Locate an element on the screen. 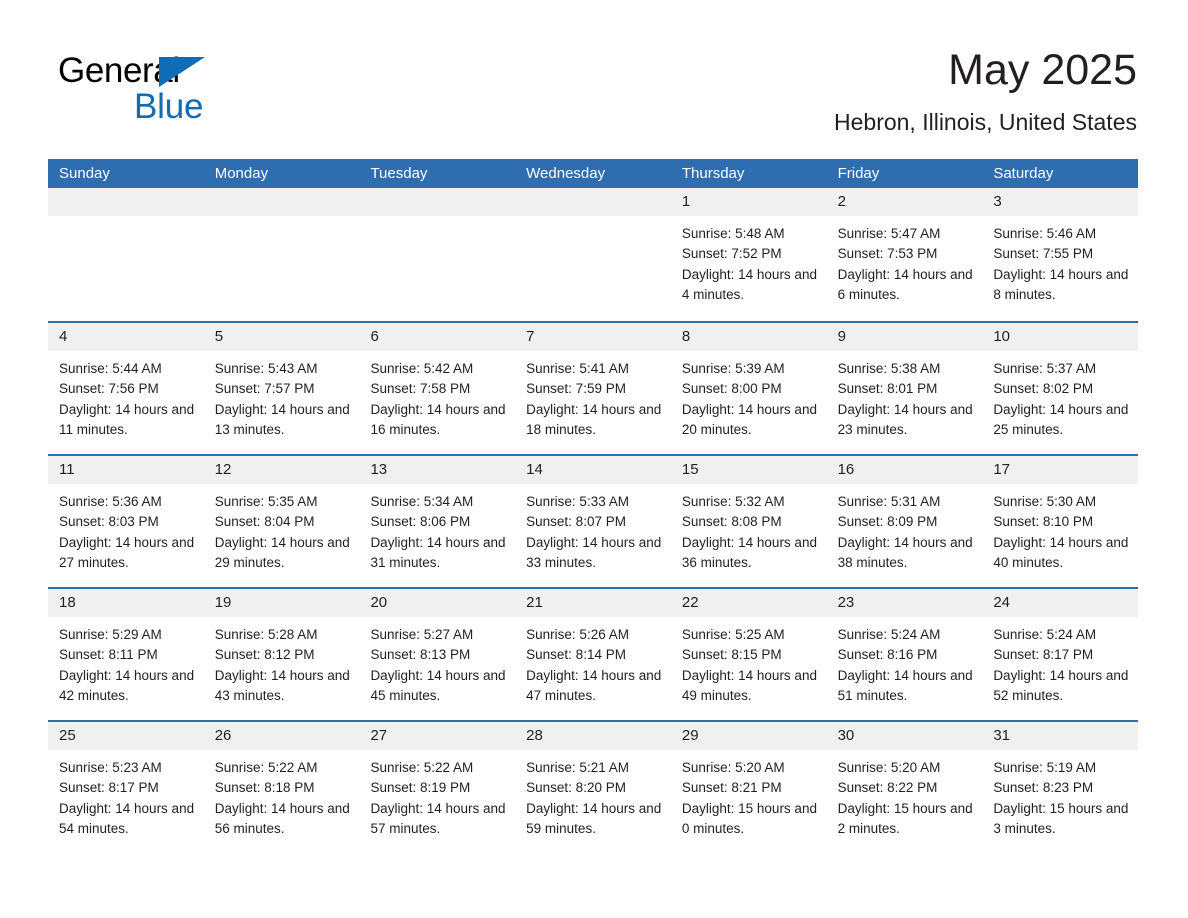 The image size is (1188, 918). sunset-text: Sunset: 7:58 PM is located at coordinates (420, 389).